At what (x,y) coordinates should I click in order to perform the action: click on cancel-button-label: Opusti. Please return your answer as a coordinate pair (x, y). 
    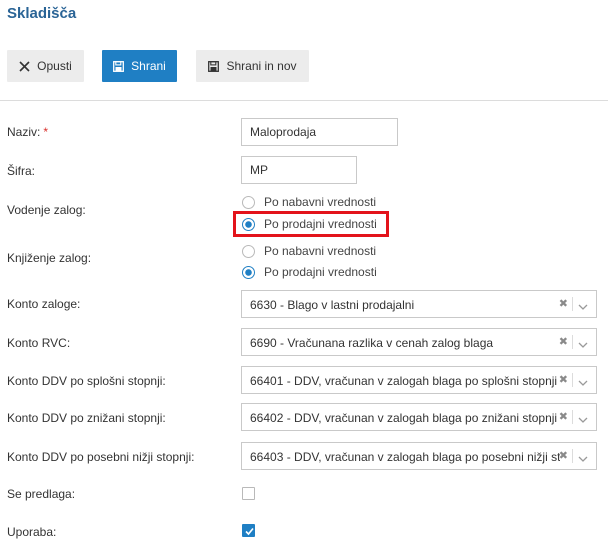
    Looking at the image, I should click on (54, 66).